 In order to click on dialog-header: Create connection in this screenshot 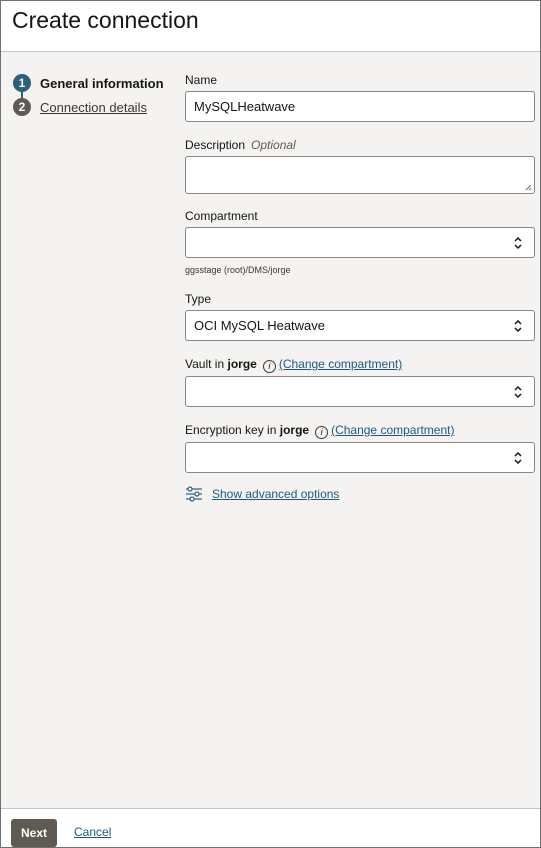, I will do `click(270, 26)`.